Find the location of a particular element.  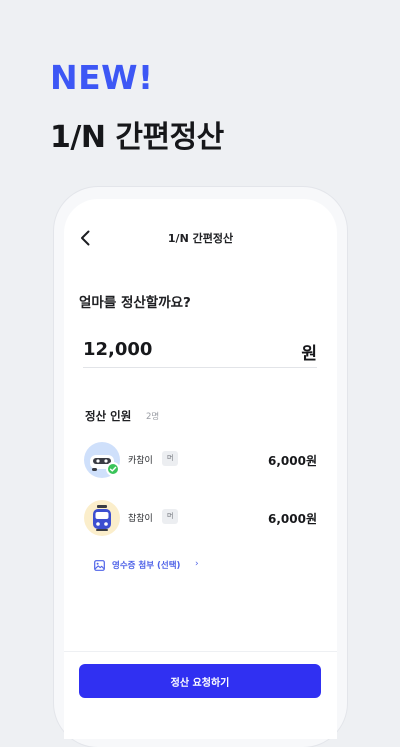

promo-badge-new: NEW! is located at coordinates (102, 77).